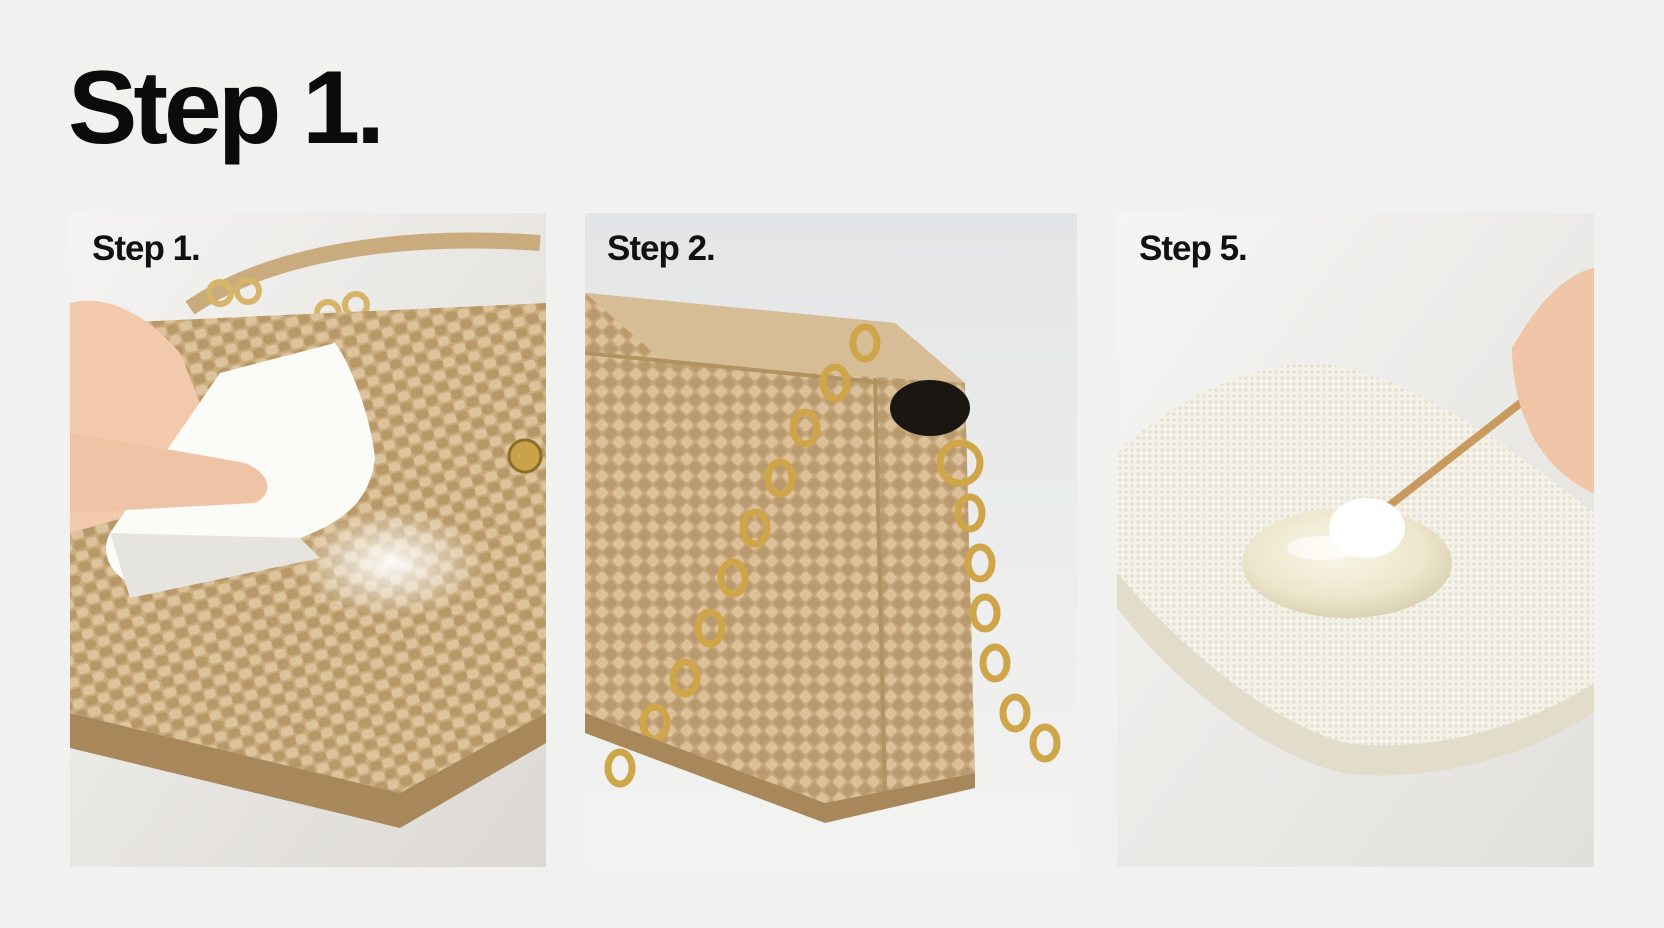 The image size is (1664, 928). I want to click on step-label: Step 5., so click(1193, 248).